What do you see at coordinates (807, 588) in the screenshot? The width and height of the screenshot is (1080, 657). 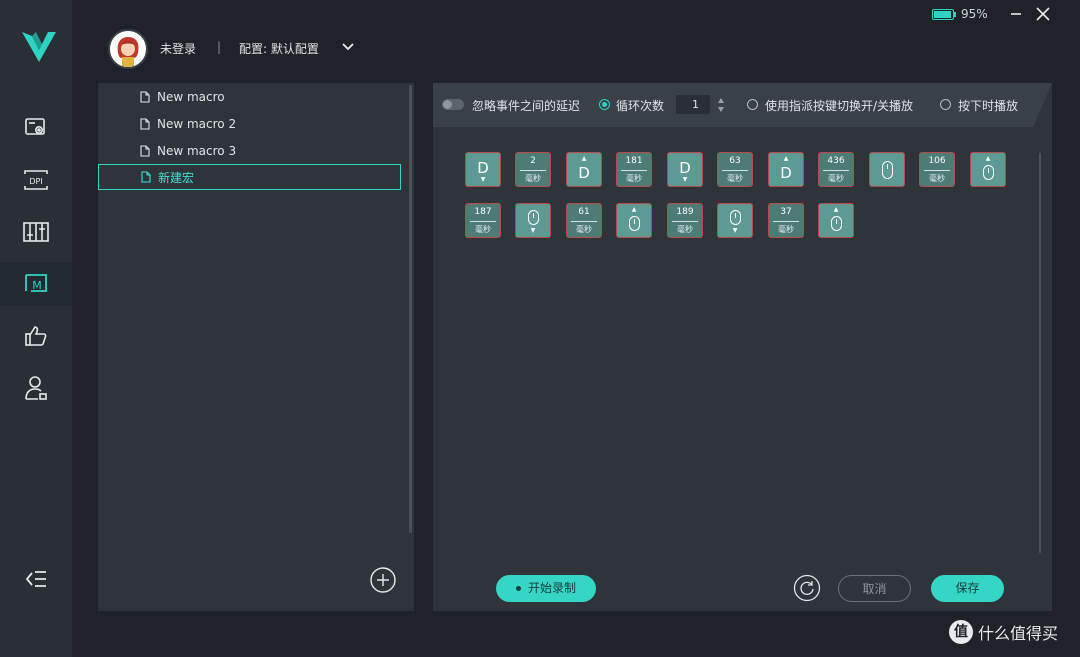 I see `reset-icon` at bounding box center [807, 588].